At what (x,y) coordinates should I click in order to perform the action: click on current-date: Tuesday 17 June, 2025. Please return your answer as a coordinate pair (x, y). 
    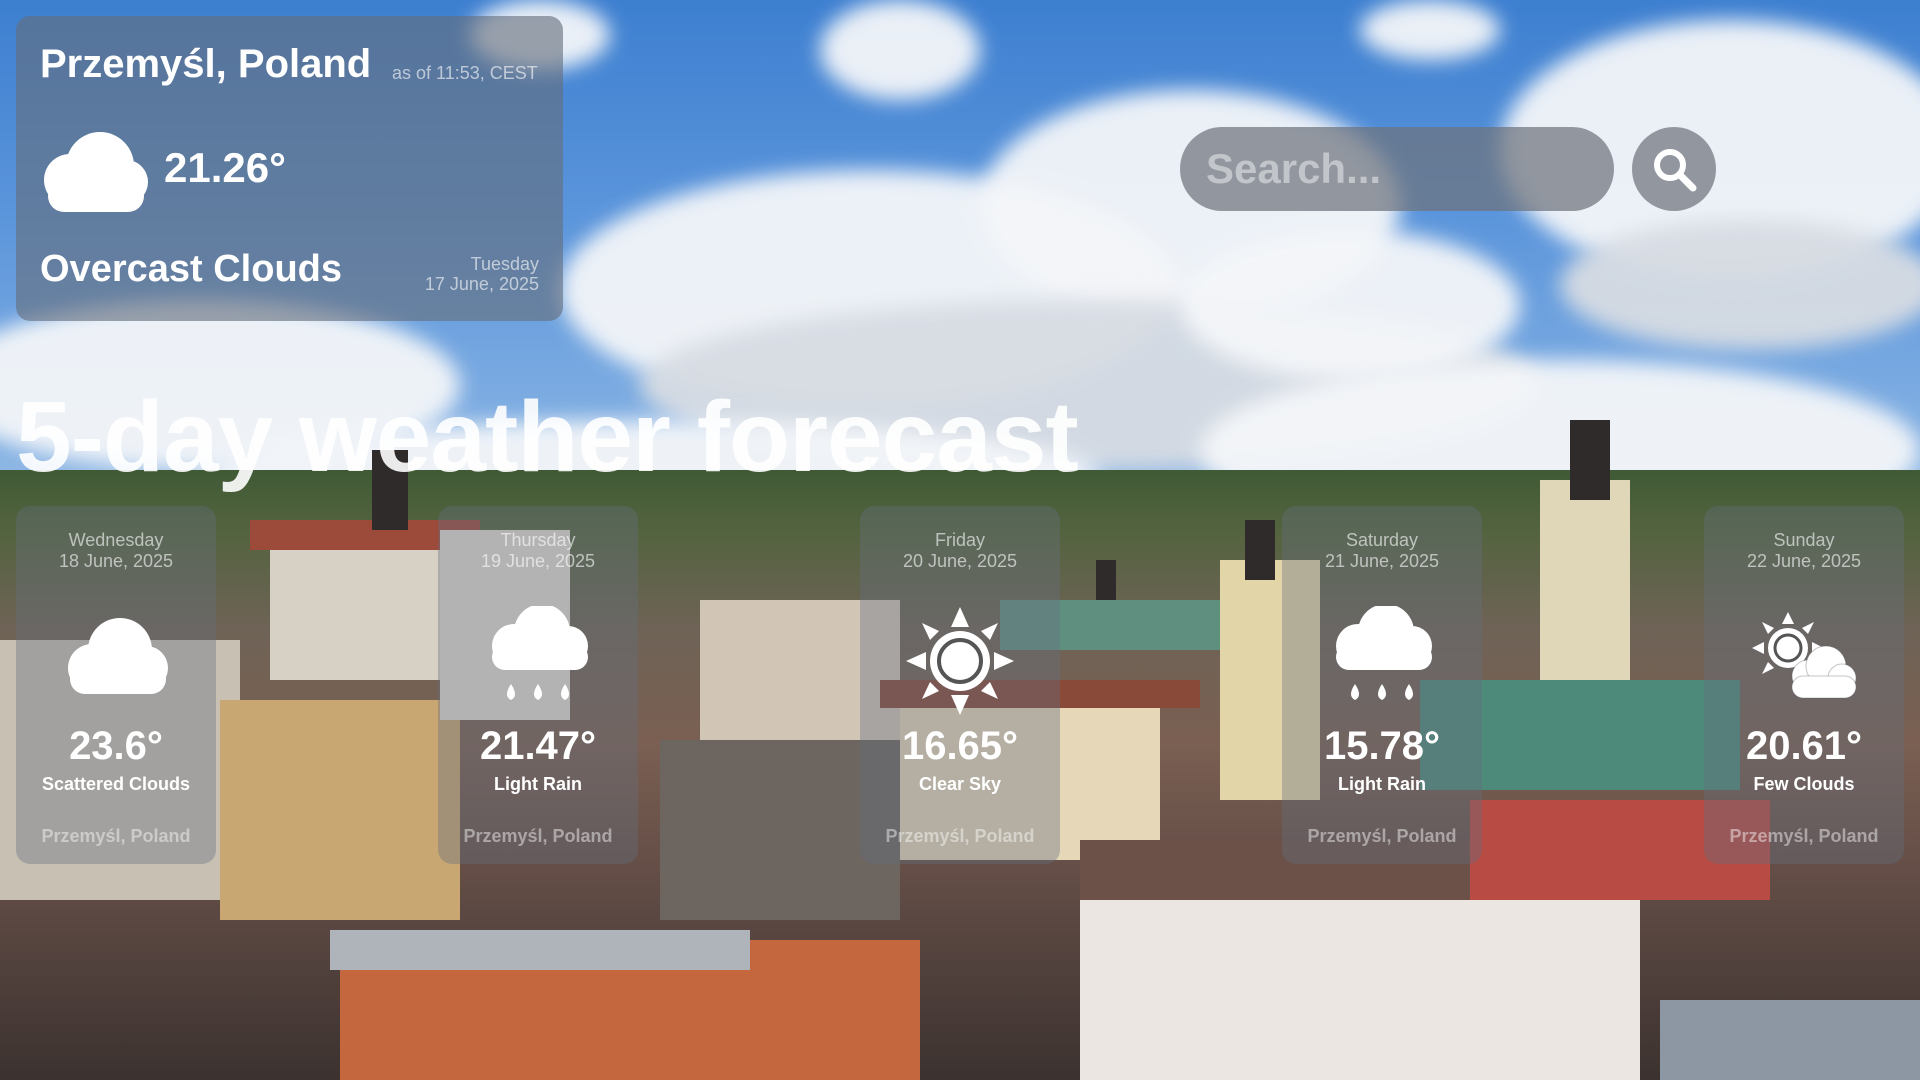
    Looking at the image, I should click on (482, 274).